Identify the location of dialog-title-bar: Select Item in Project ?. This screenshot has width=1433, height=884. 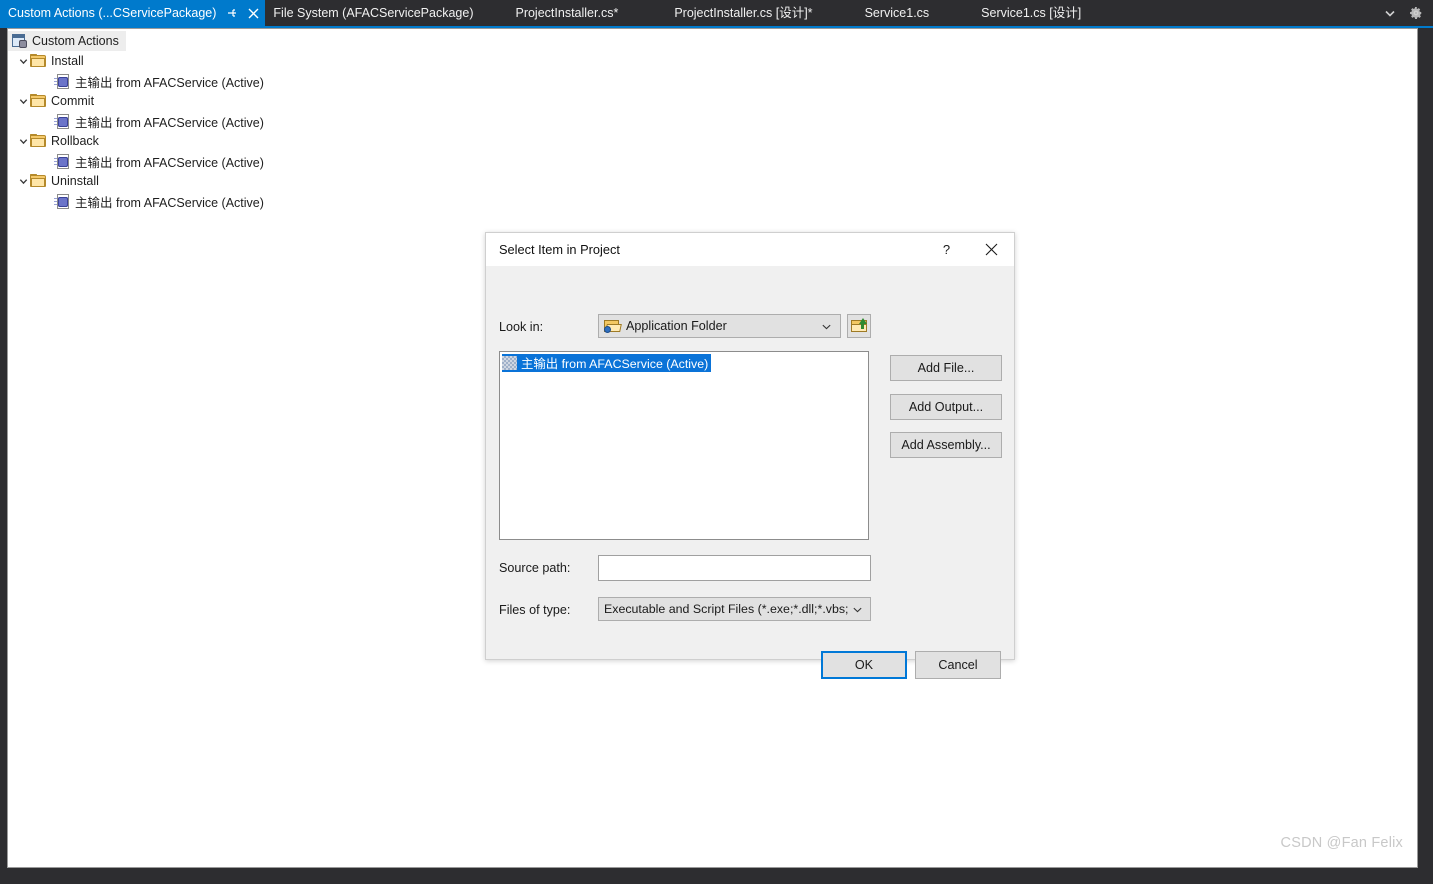
(750, 249).